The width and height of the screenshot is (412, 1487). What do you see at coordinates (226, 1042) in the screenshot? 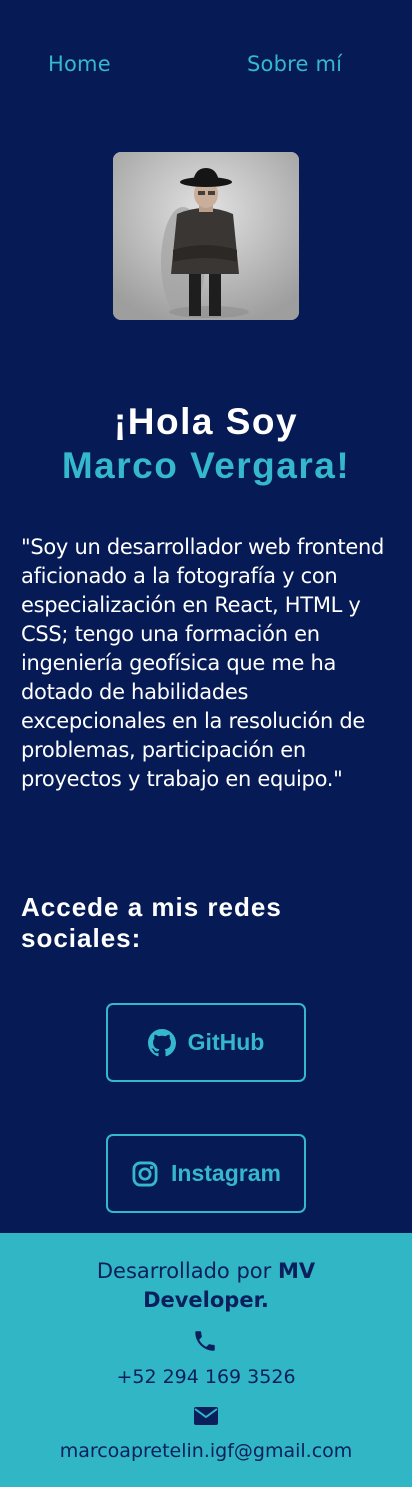
I see `github-button-label: GitHub` at bounding box center [226, 1042].